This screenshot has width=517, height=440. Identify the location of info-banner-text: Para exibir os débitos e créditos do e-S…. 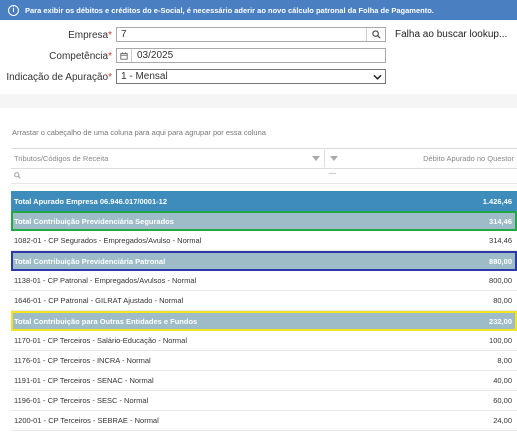
(229, 10).